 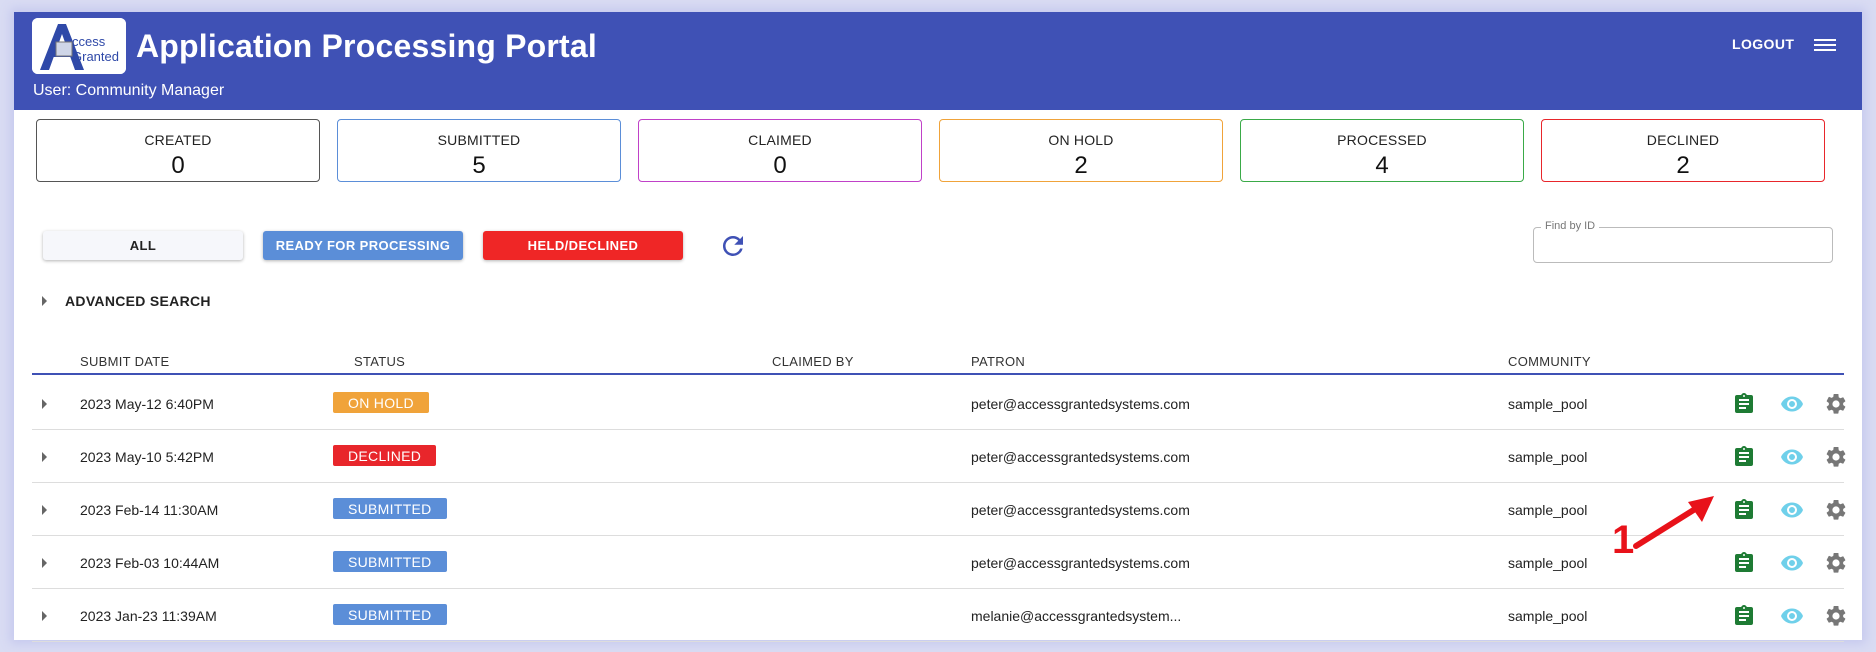 I want to click on logo-graphic: ccess Granted, so click(x=79, y=46).